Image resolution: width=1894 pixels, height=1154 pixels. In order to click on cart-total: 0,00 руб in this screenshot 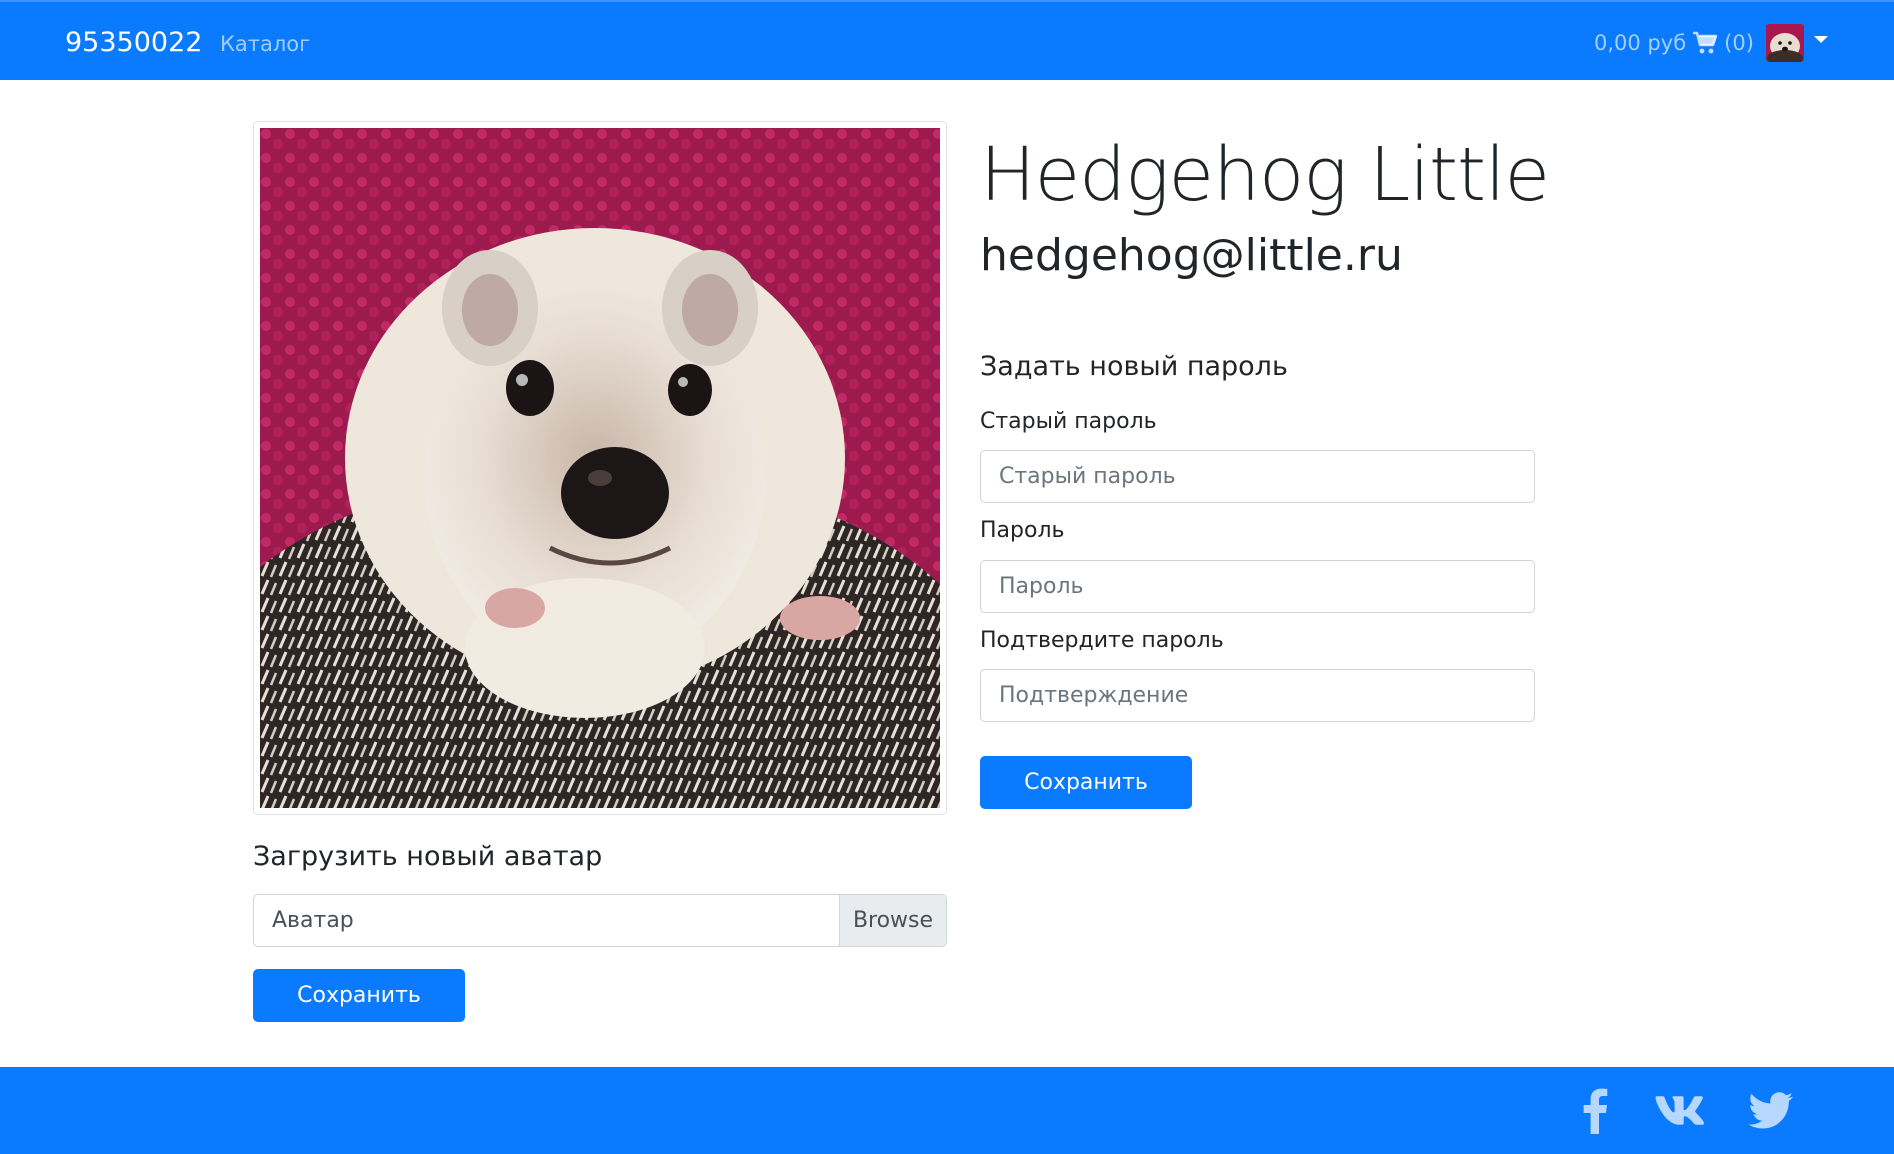, I will do `click(1640, 43)`.